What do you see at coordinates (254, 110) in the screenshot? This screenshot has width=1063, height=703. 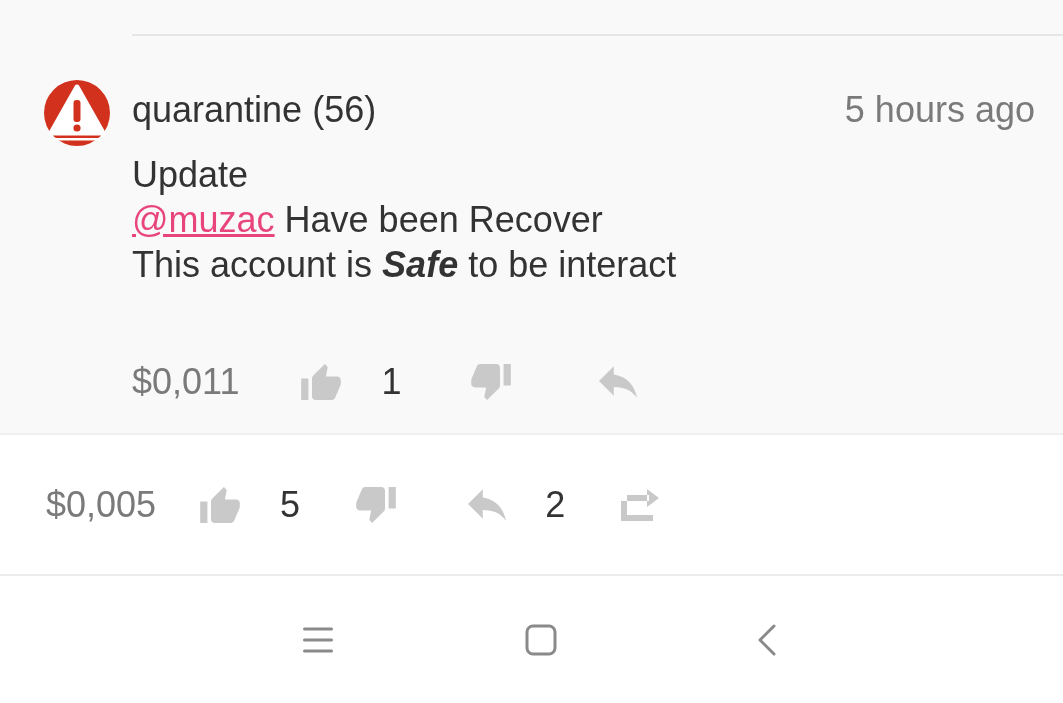 I see `author-name: quarantine (56)` at bounding box center [254, 110].